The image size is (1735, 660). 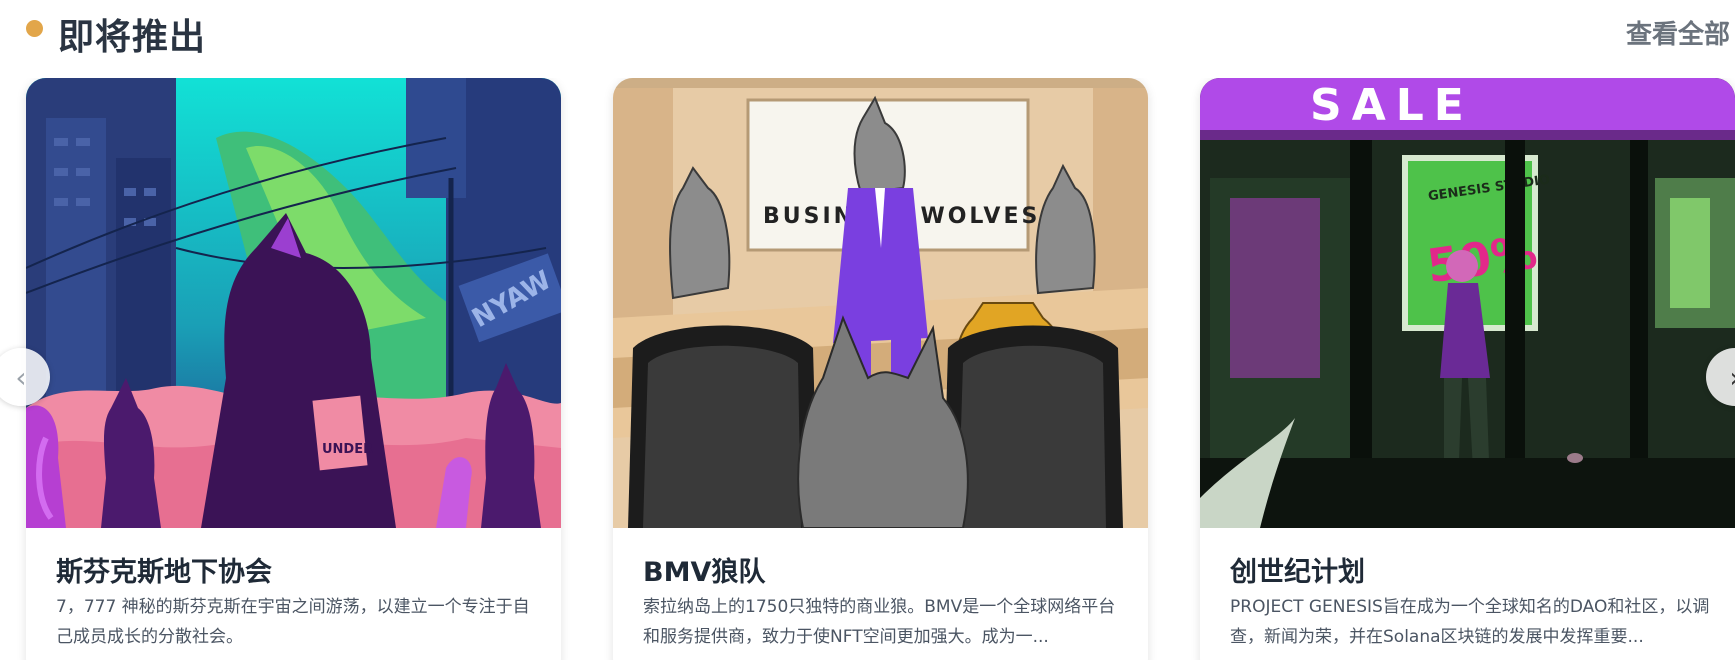 I want to click on project-card-title: BMV狼队, so click(x=704, y=572).